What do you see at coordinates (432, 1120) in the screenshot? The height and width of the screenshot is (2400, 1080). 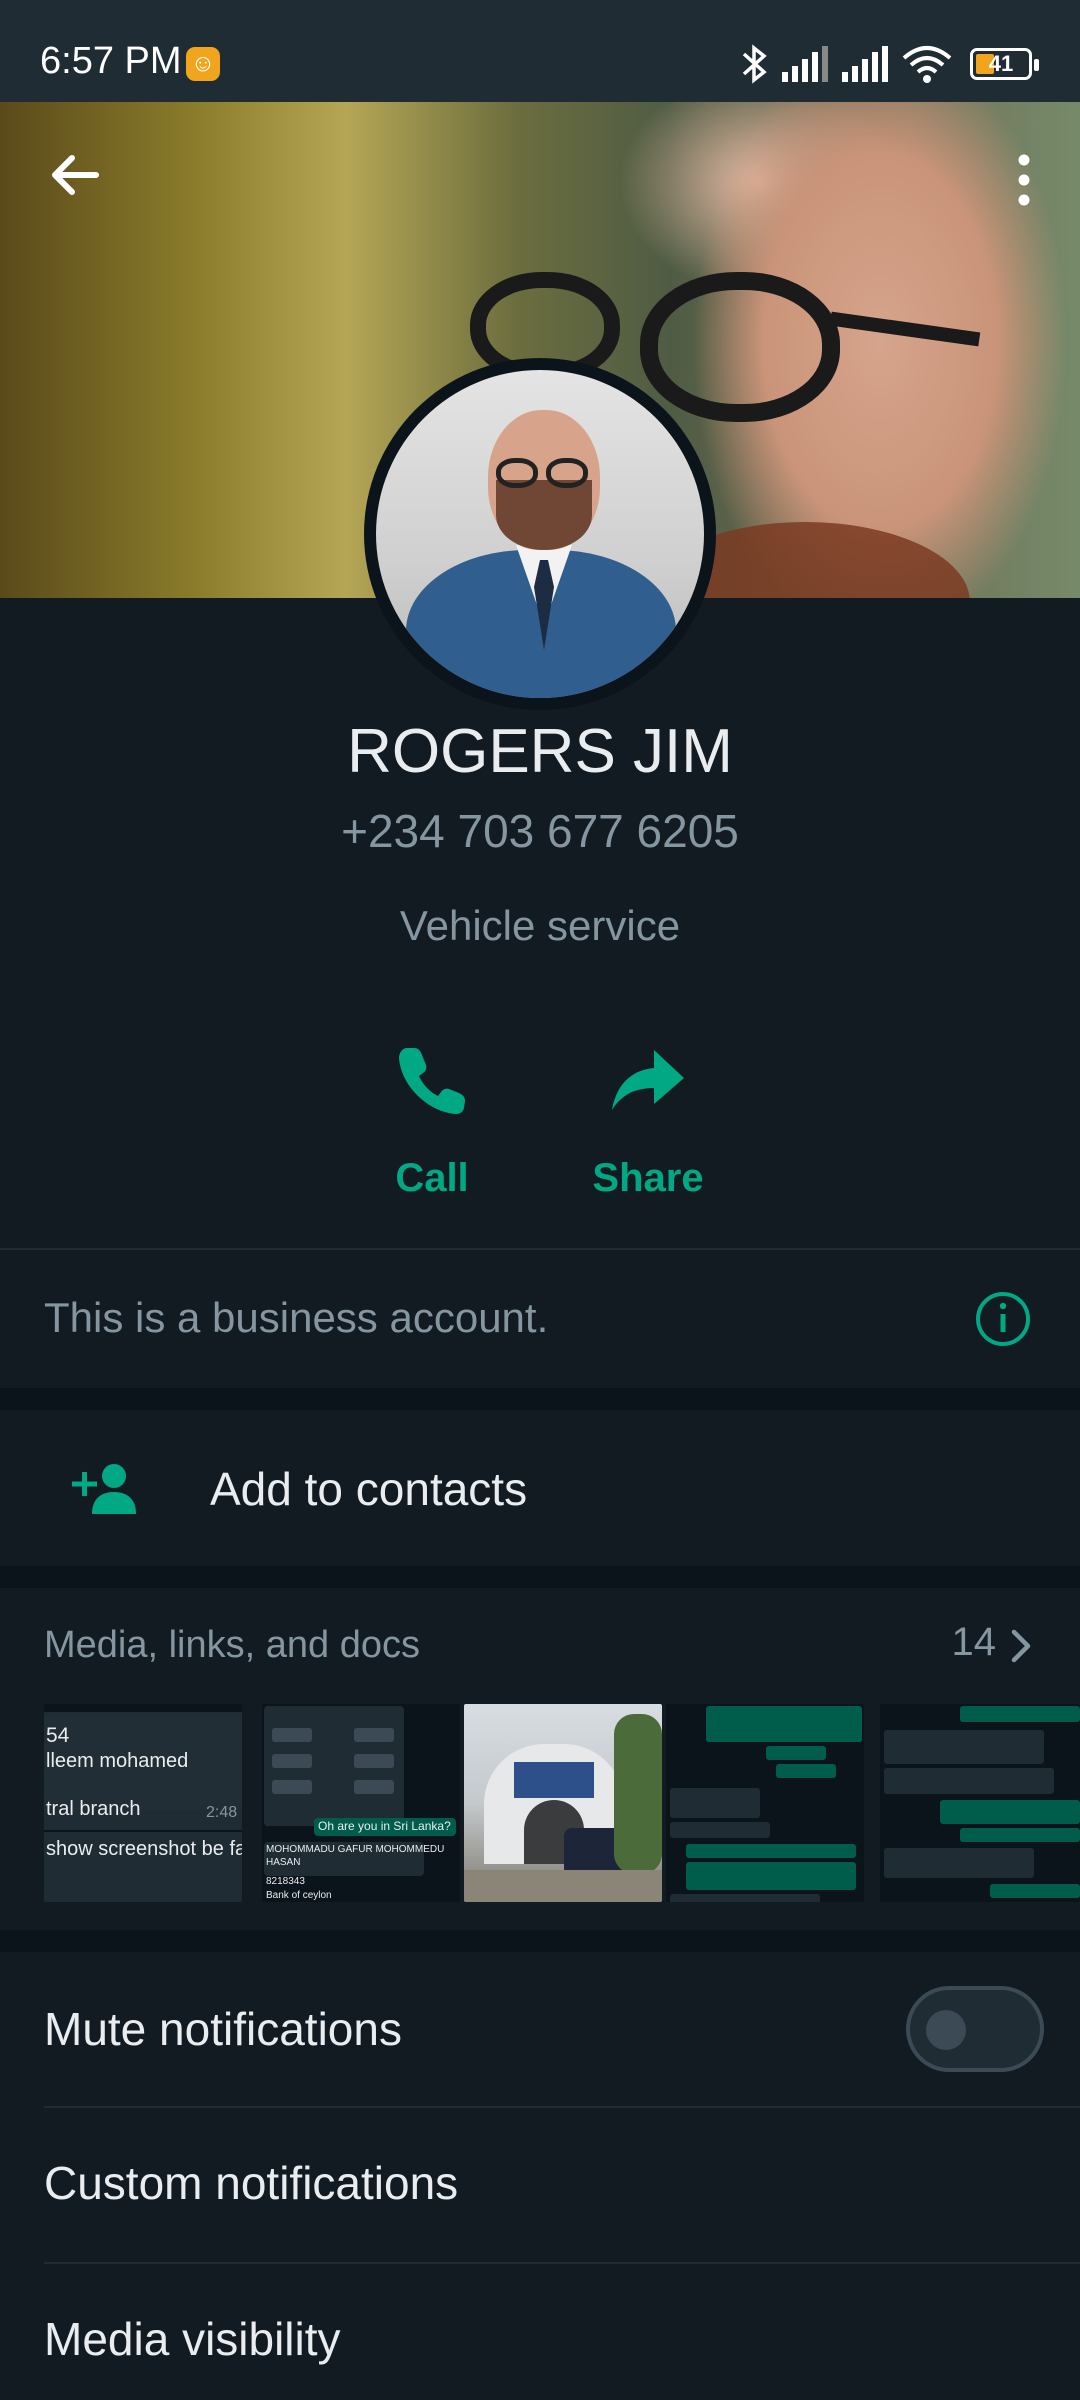 I see `call-button: Call` at bounding box center [432, 1120].